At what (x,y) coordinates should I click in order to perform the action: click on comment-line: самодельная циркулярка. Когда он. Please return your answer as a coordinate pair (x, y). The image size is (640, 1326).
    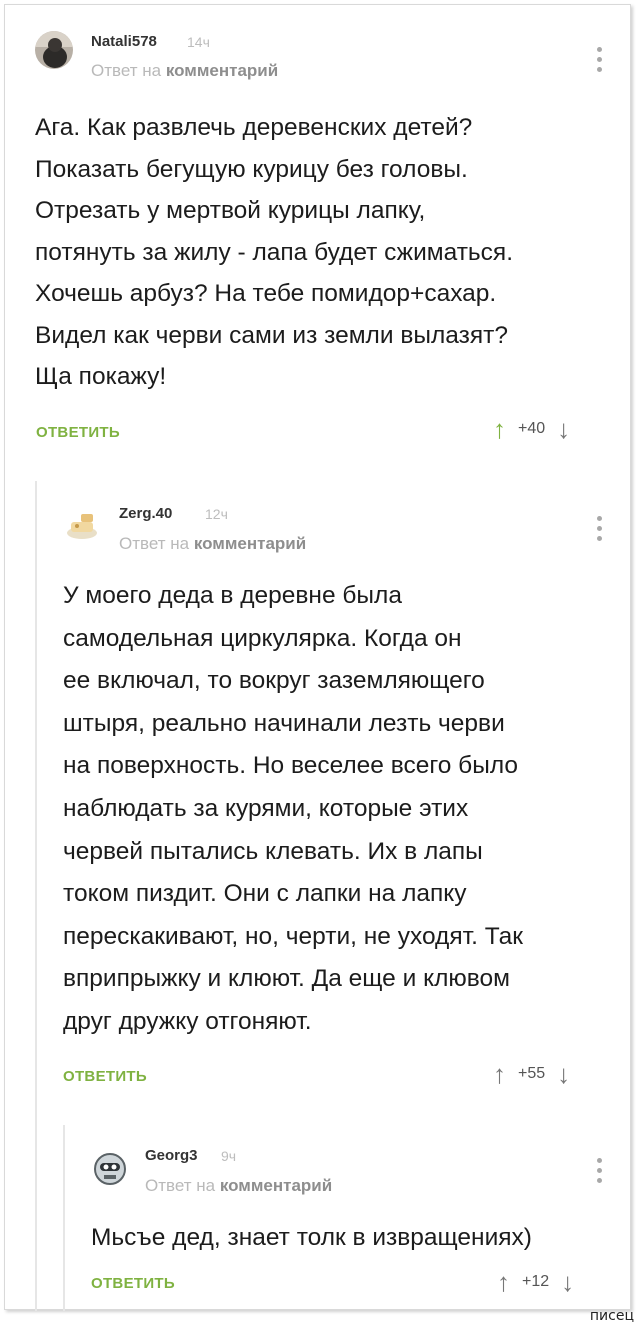
    Looking at the image, I should click on (262, 638).